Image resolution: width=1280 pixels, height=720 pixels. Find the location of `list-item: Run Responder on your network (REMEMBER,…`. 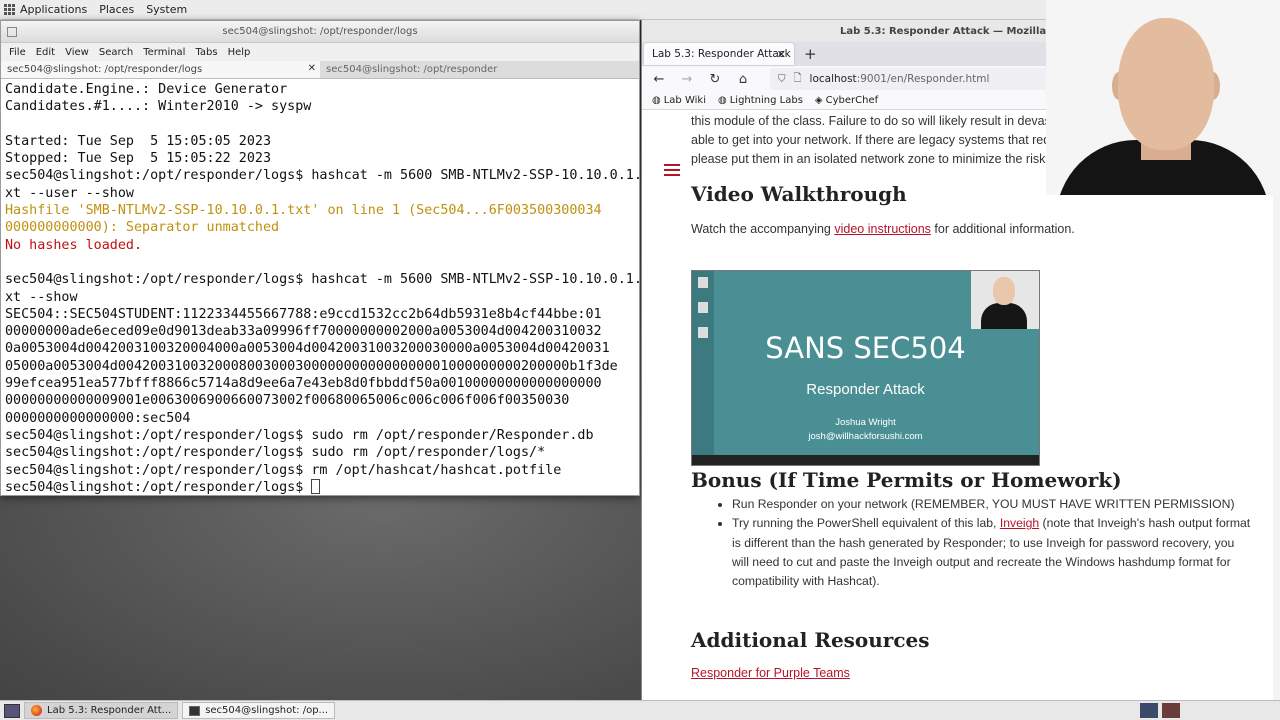

list-item: Run Responder on your network (REMEMBER,… is located at coordinates (992, 504).